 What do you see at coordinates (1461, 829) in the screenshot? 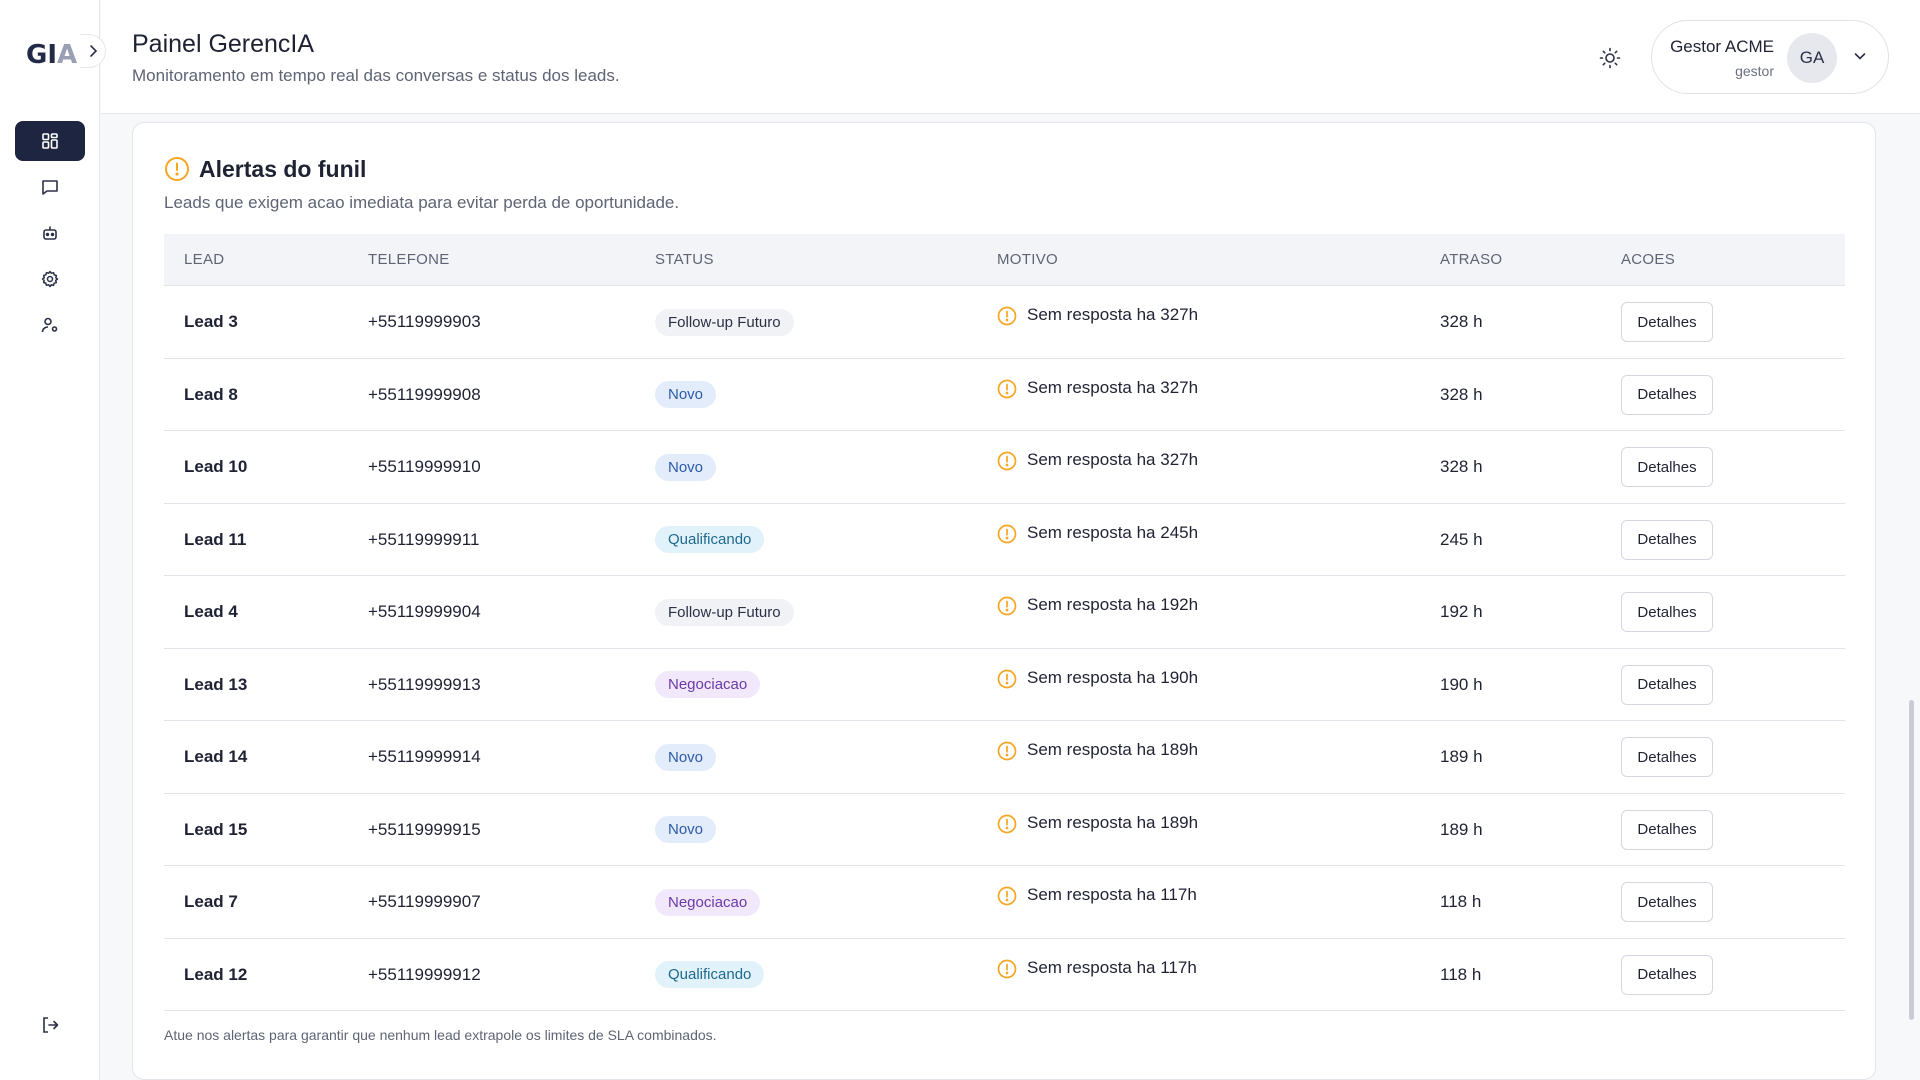
I see `delay-value: 189 h` at bounding box center [1461, 829].